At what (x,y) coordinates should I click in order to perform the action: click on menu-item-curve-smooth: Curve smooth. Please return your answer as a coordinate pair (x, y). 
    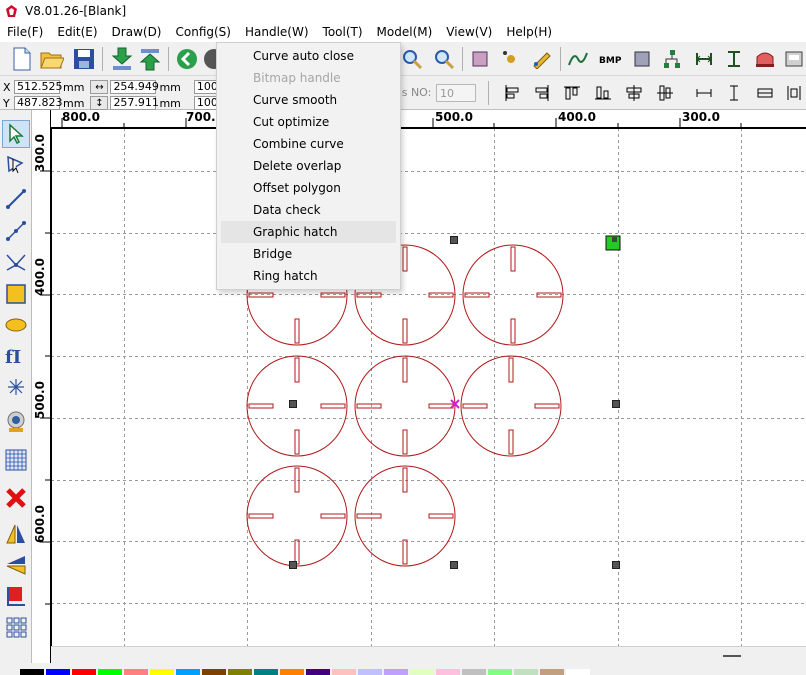
    Looking at the image, I should click on (308, 100).